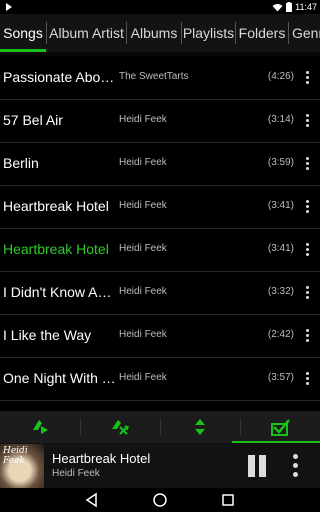 Image resolution: width=320 pixels, height=512 pixels. I want to click on shuffle-all-button, so click(120, 427).